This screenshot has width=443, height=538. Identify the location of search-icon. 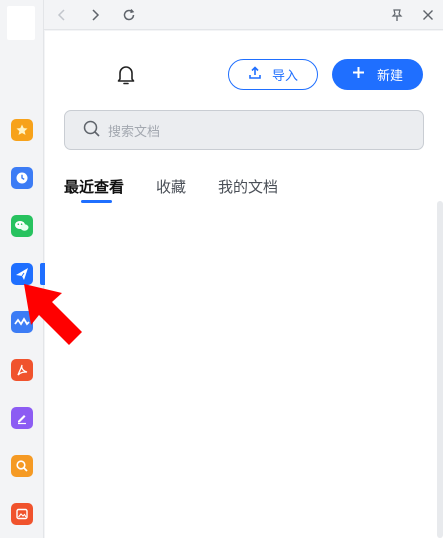
(91, 130).